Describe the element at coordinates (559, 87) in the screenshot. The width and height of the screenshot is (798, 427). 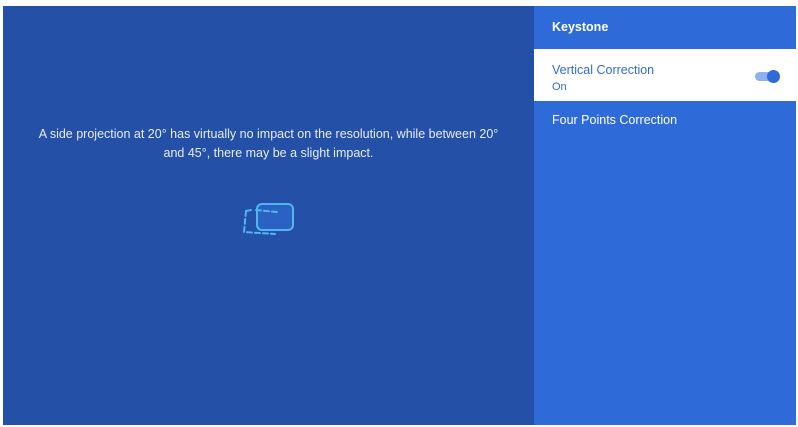
I see `vertical-correction-value: On` at that location.